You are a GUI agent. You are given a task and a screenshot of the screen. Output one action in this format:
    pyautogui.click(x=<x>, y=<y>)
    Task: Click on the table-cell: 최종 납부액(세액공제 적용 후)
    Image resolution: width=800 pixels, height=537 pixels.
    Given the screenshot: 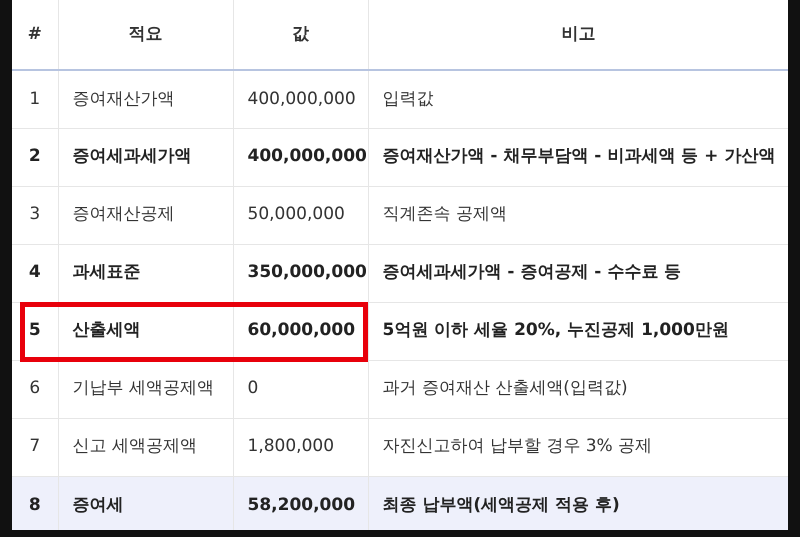 What is the action you would take?
    pyautogui.click(x=578, y=503)
    